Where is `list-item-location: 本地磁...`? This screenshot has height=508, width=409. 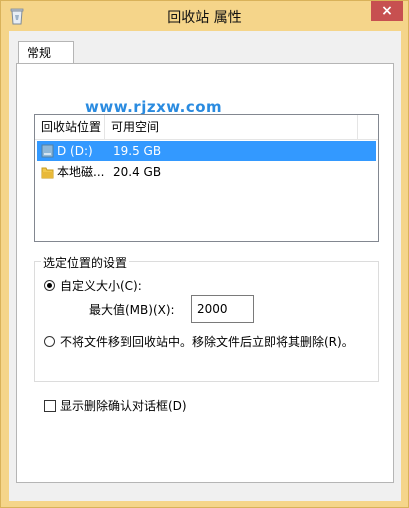 list-item-location: 本地磁... is located at coordinates (81, 172).